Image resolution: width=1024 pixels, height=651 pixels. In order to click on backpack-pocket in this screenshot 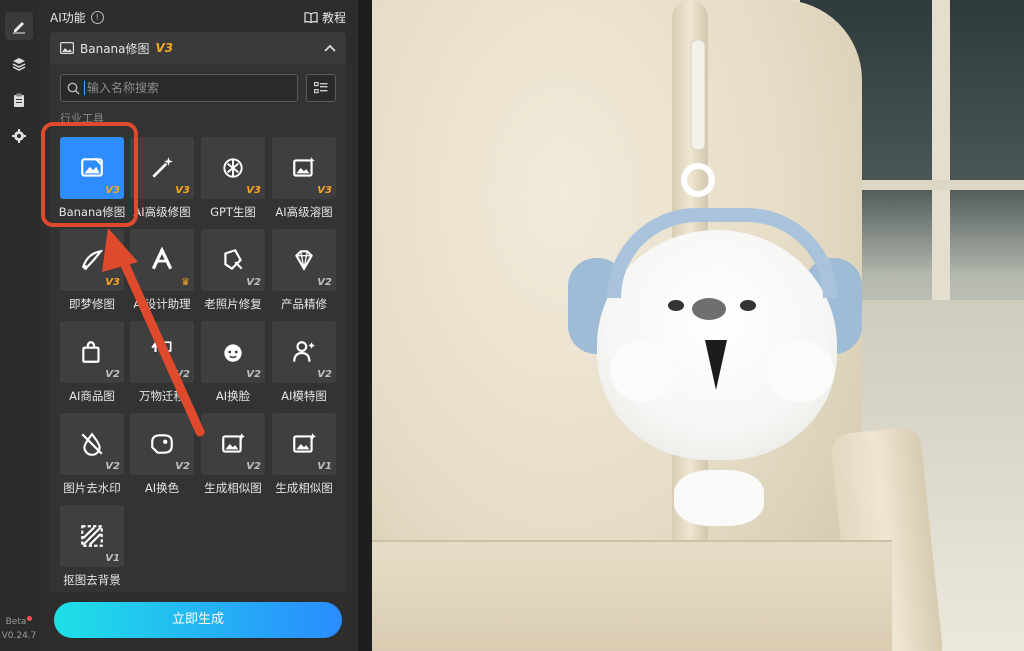, I will do `click(632, 595)`.